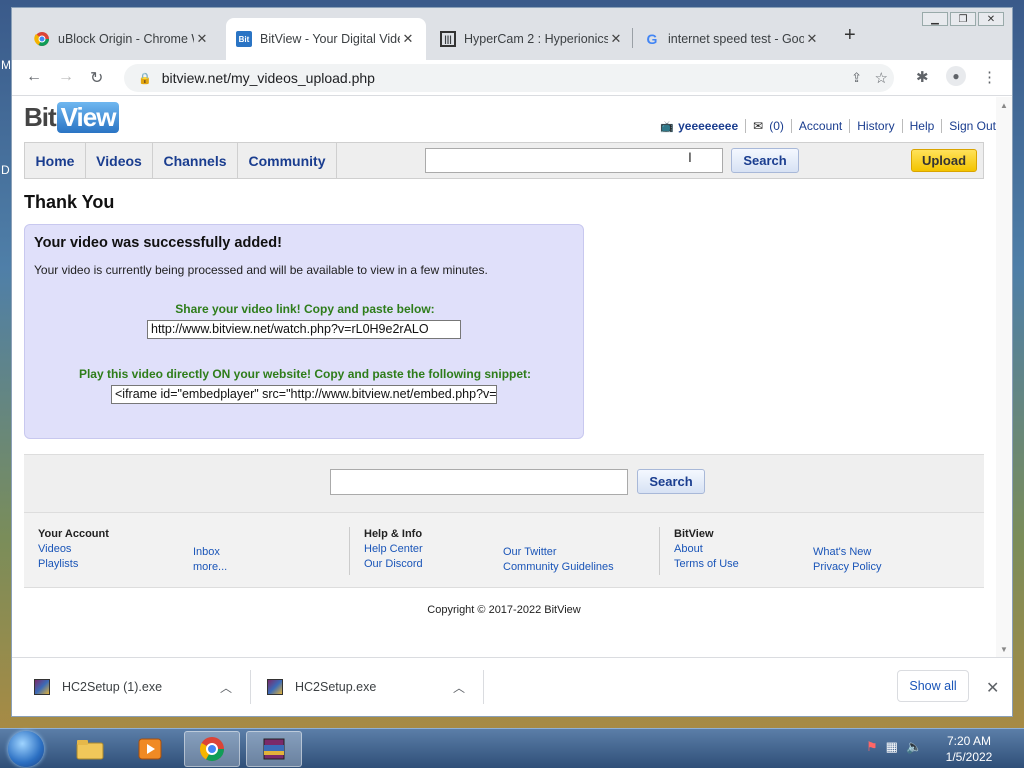  Describe the element at coordinates (479, 482) in the screenshot. I see `footer-search-input` at that location.